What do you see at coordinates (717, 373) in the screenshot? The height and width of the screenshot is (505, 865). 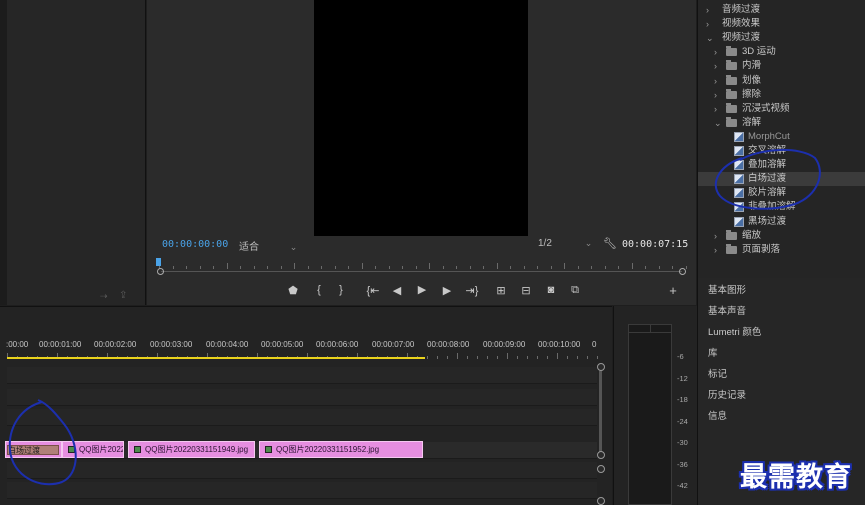 I see `panel-tab: 标记` at bounding box center [717, 373].